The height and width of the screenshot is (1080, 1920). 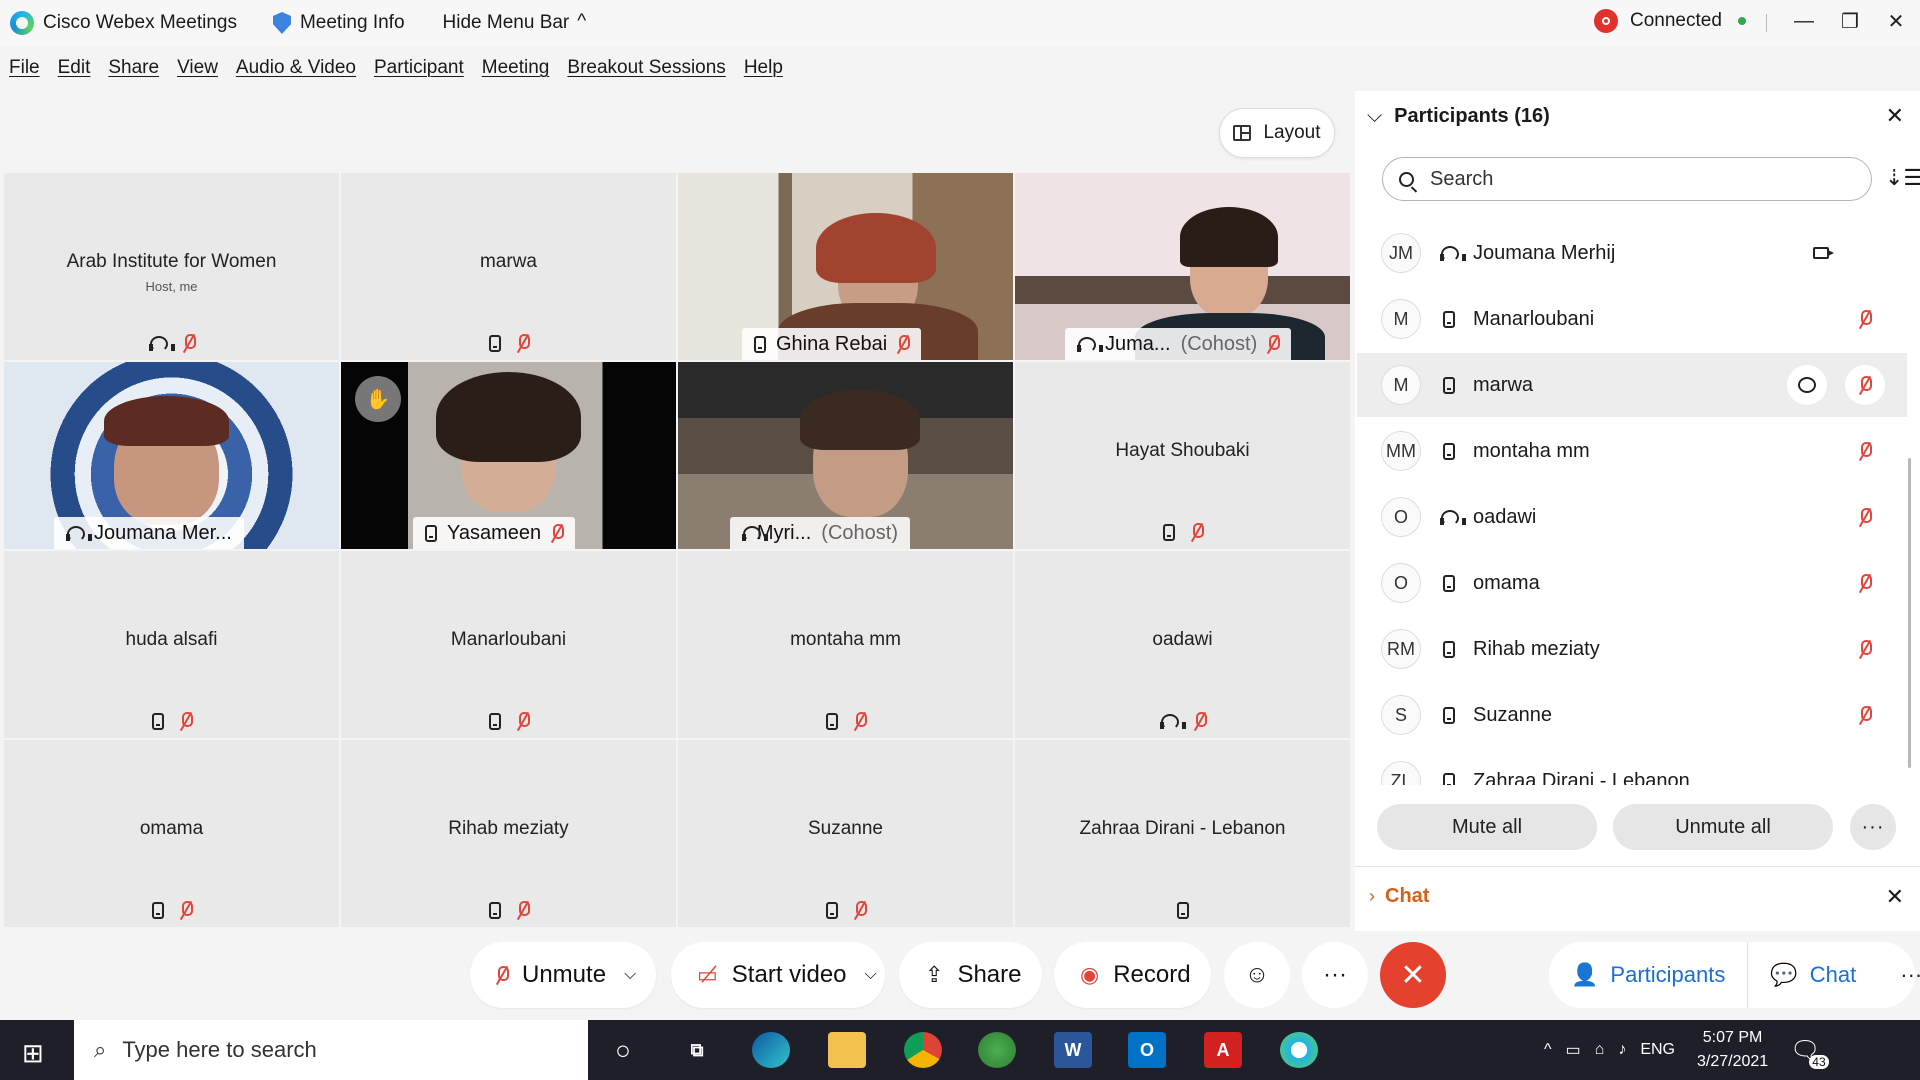 What do you see at coordinates (1732, 1050) in the screenshot?
I see `clock: 5:07 PM 3/27/2021` at bounding box center [1732, 1050].